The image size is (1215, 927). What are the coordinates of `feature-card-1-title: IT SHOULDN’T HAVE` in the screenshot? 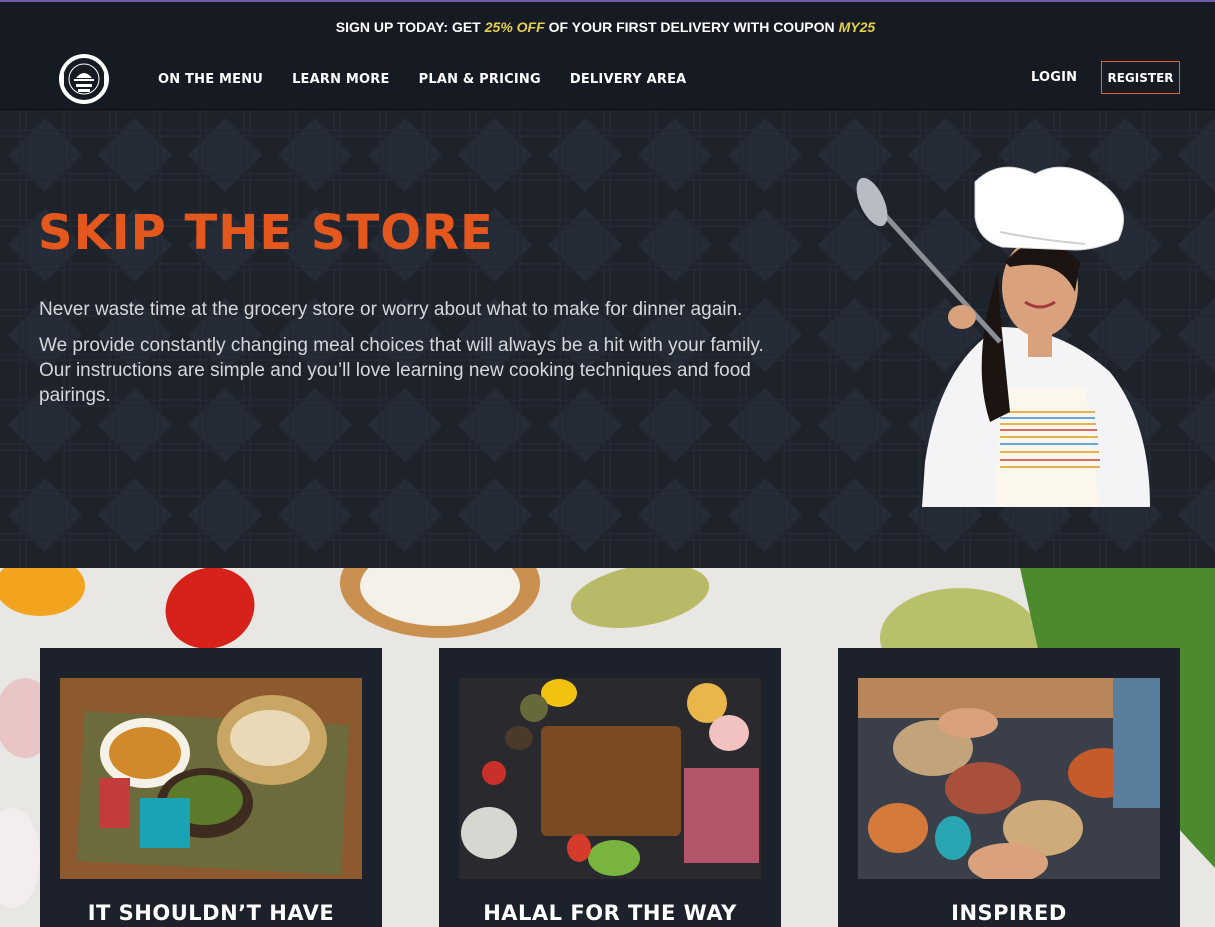 It's located at (211, 913).